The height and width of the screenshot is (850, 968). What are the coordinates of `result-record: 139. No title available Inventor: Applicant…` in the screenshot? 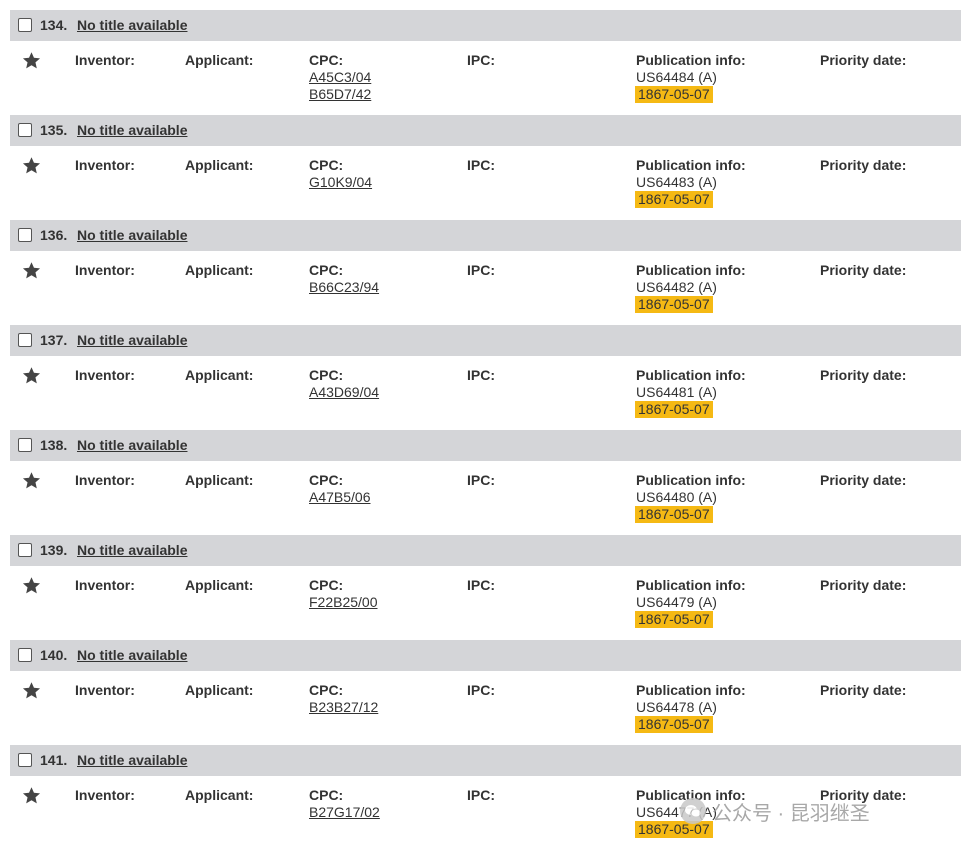 It's located at (485, 587).